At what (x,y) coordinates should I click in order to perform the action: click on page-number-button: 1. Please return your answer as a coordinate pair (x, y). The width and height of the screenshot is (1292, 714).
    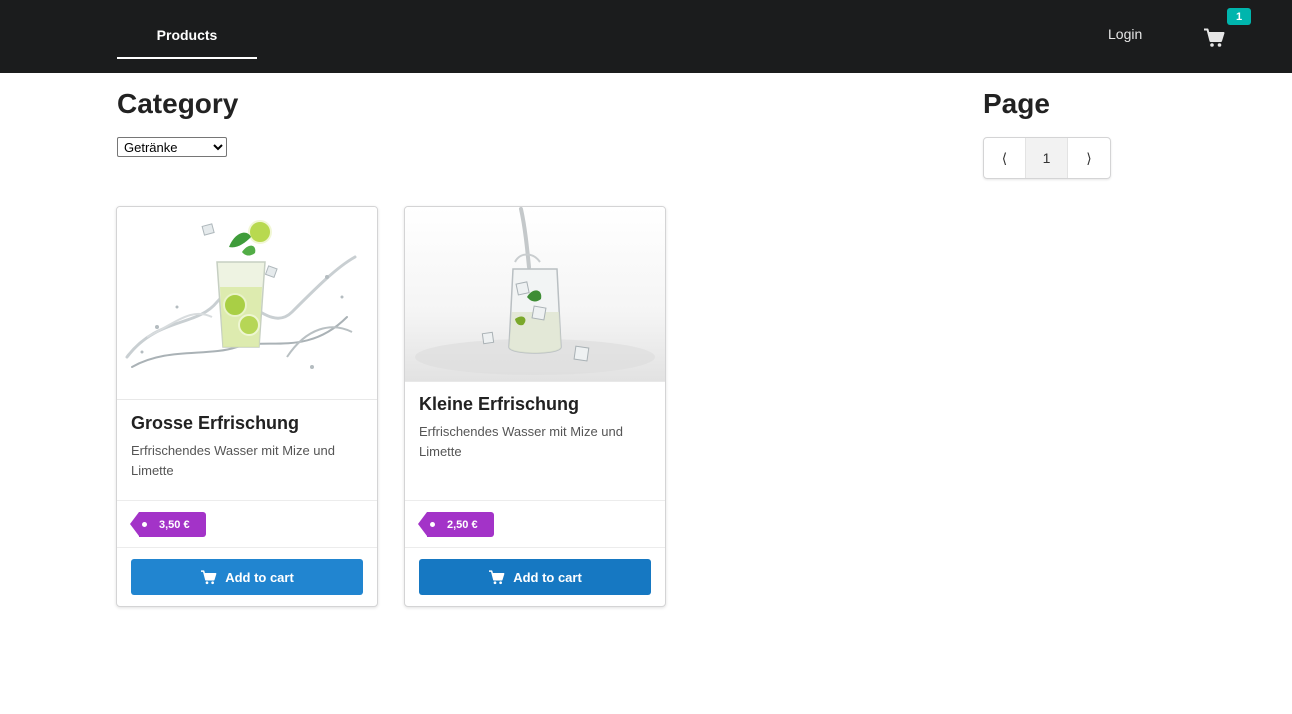
    Looking at the image, I should click on (1047, 158).